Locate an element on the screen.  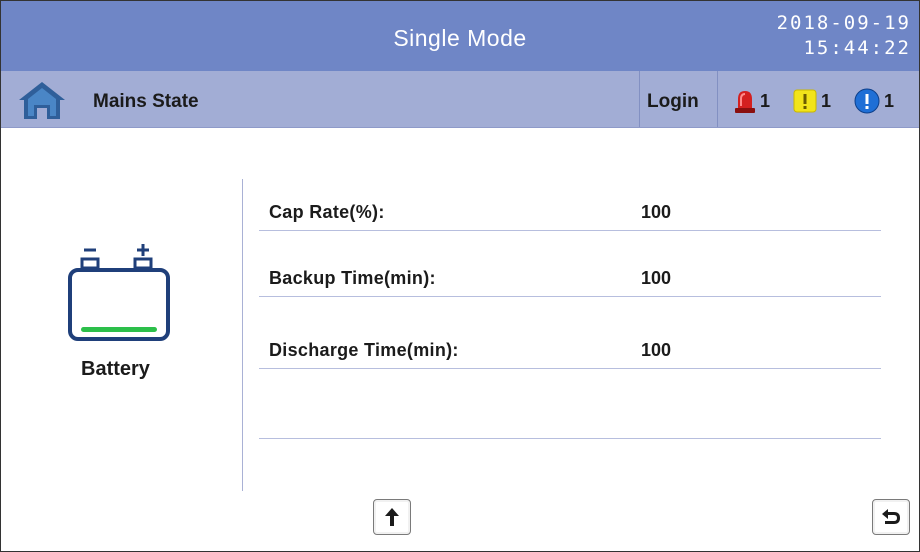
empty-row is located at coordinates (570, 419).